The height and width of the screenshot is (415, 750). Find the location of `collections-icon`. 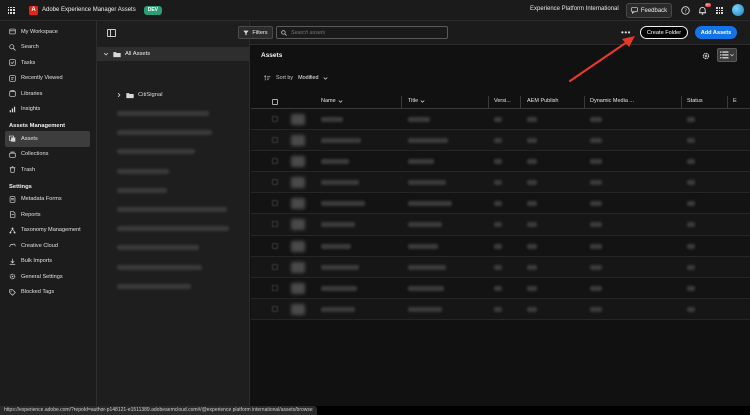

collections-icon is located at coordinates (12, 154).